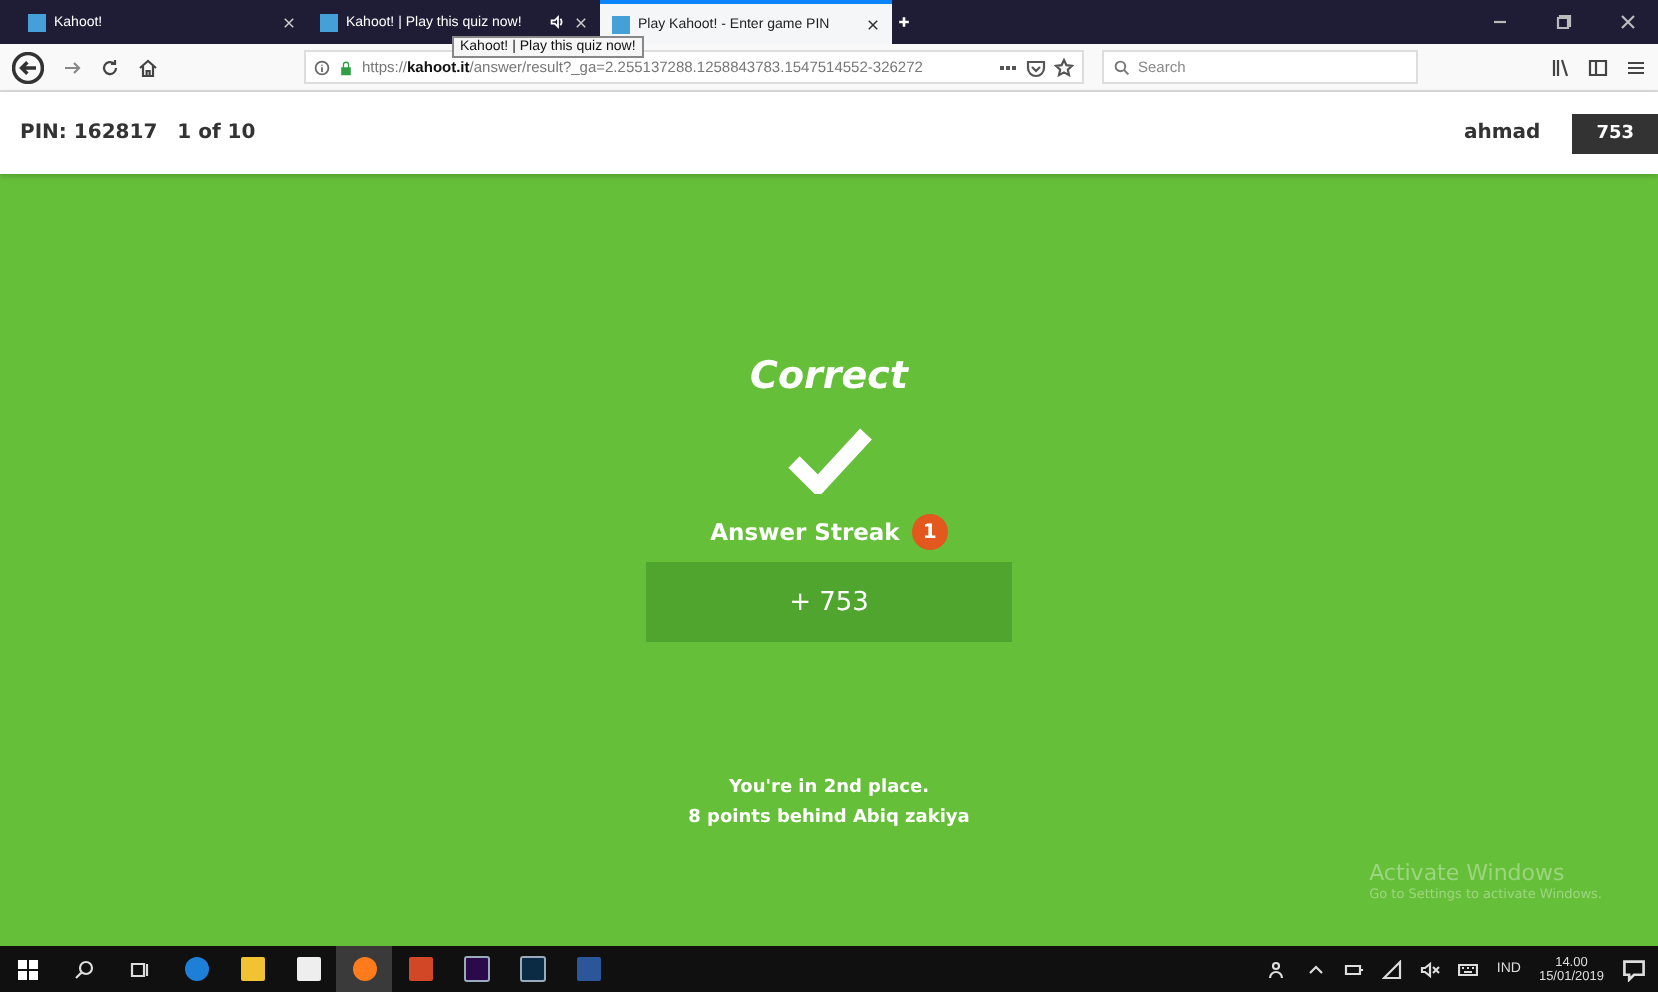 This screenshot has width=1658, height=992. What do you see at coordinates (89, 133) in the screenshot?
I see `game-pin: PIN: 162817` at bounding box center [89, 133].